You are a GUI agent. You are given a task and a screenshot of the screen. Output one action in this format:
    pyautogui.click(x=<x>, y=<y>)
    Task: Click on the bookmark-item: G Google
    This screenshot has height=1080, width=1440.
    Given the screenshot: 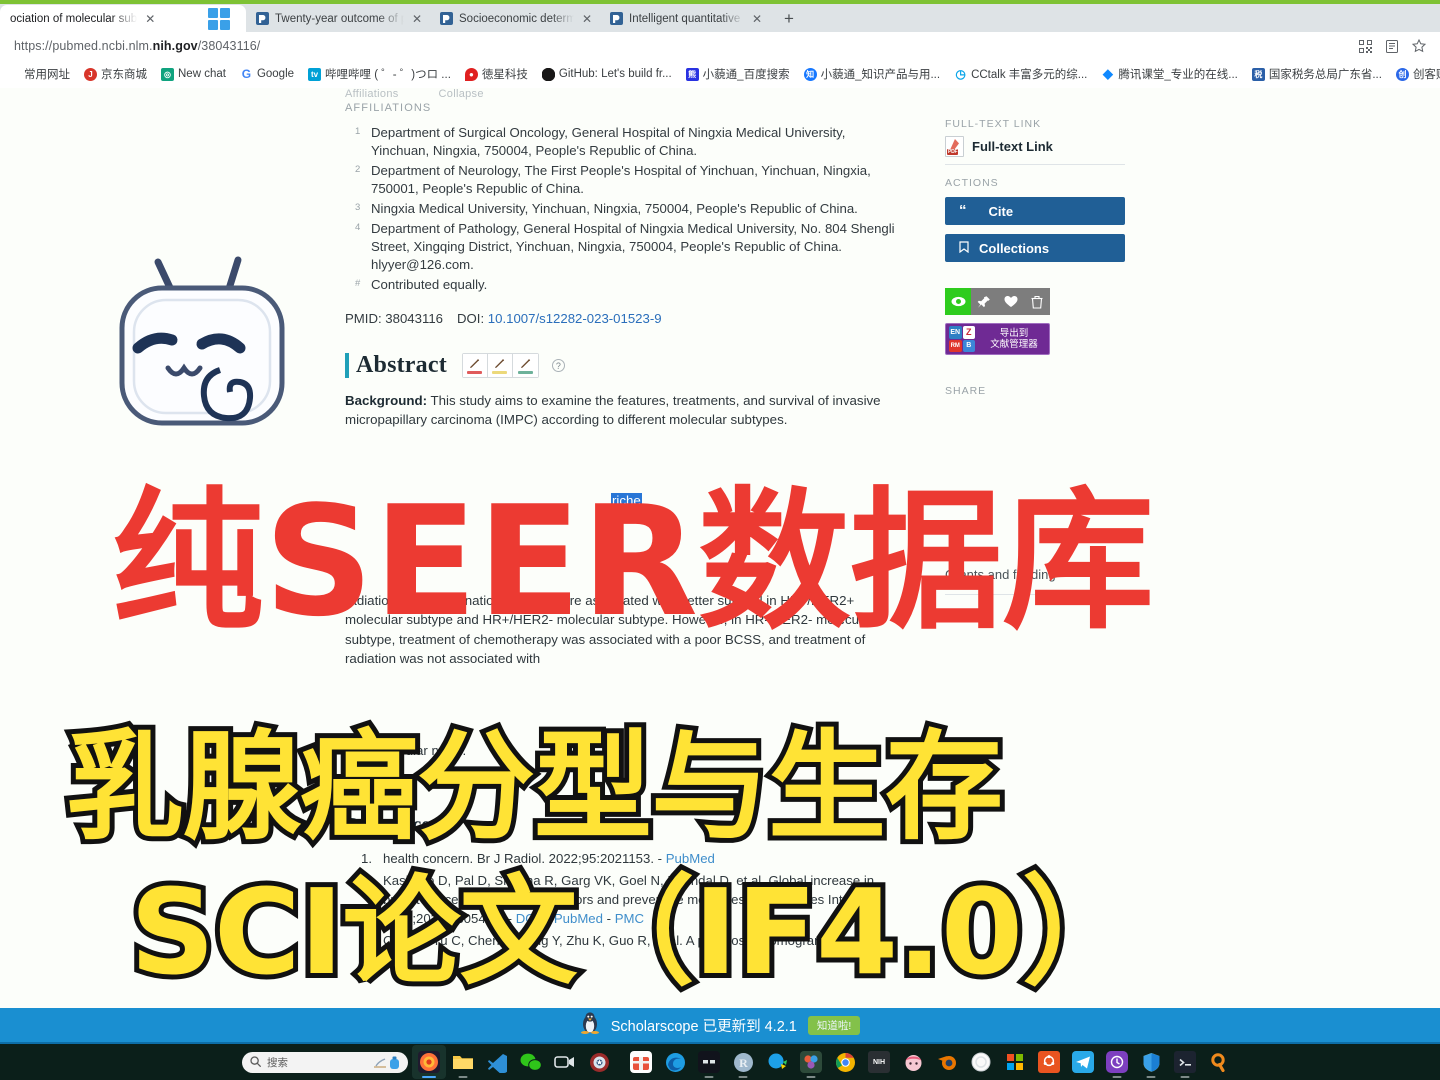 What is the action you would take?
    pyautogui.click(x=267, y=74)
    